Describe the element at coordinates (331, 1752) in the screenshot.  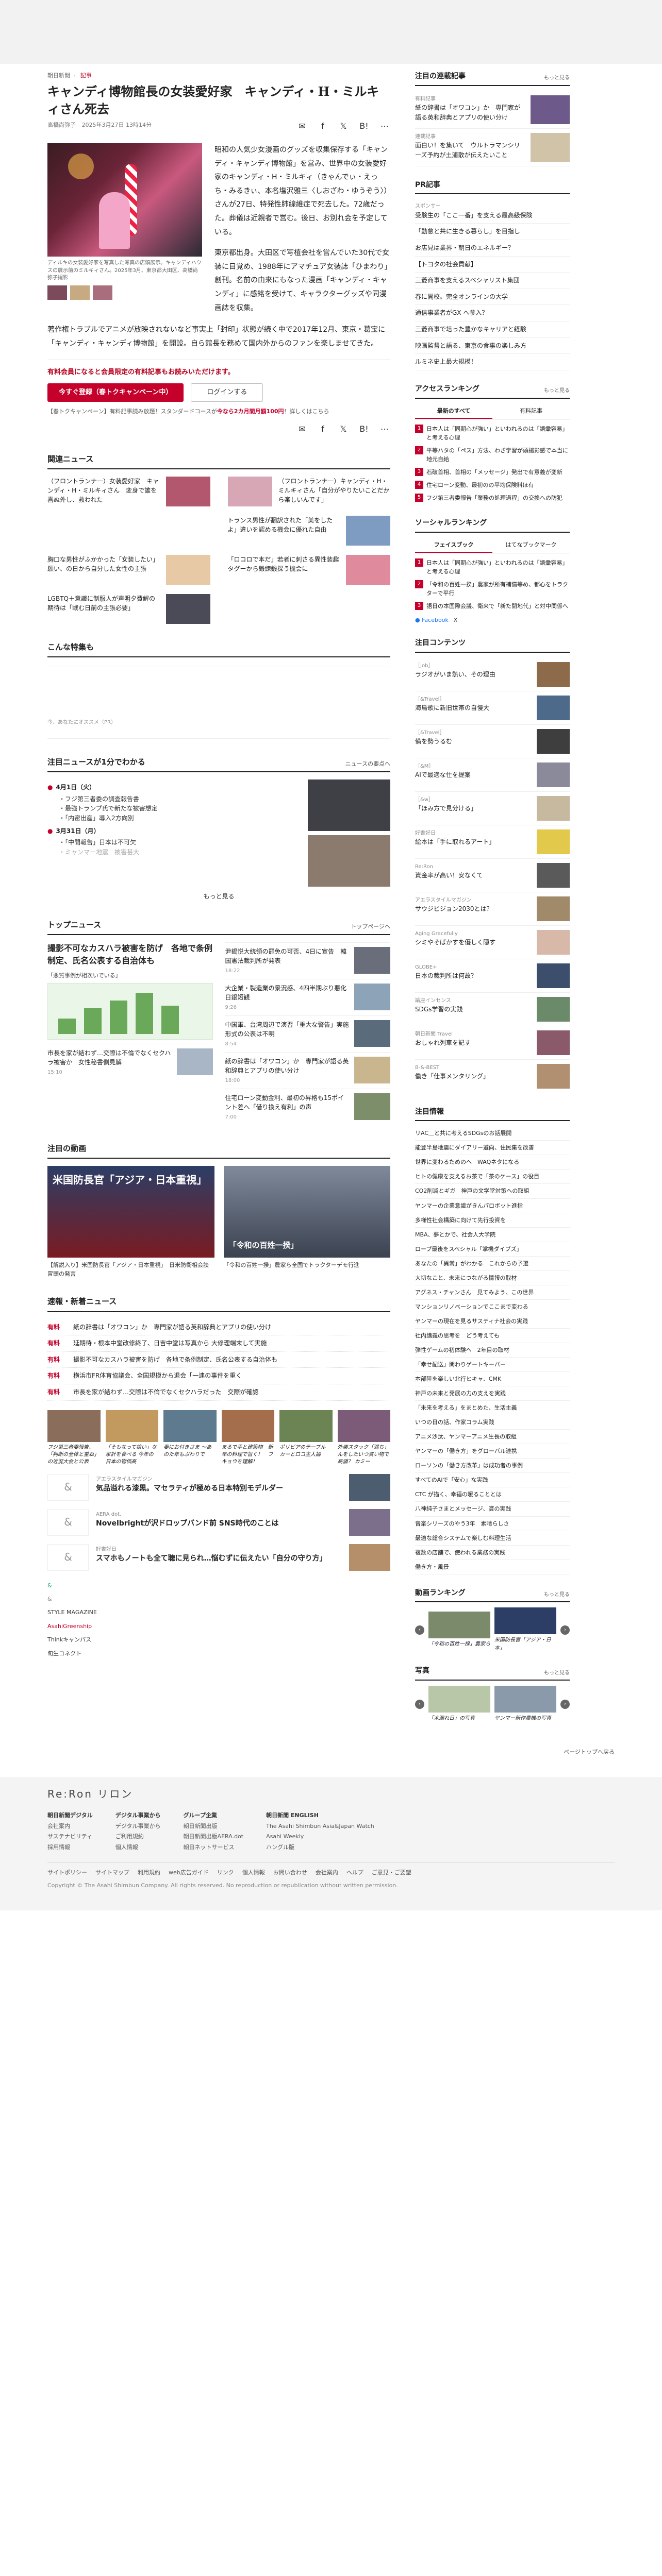
I see `page-top-link: ページトップへ戻る` at that location.